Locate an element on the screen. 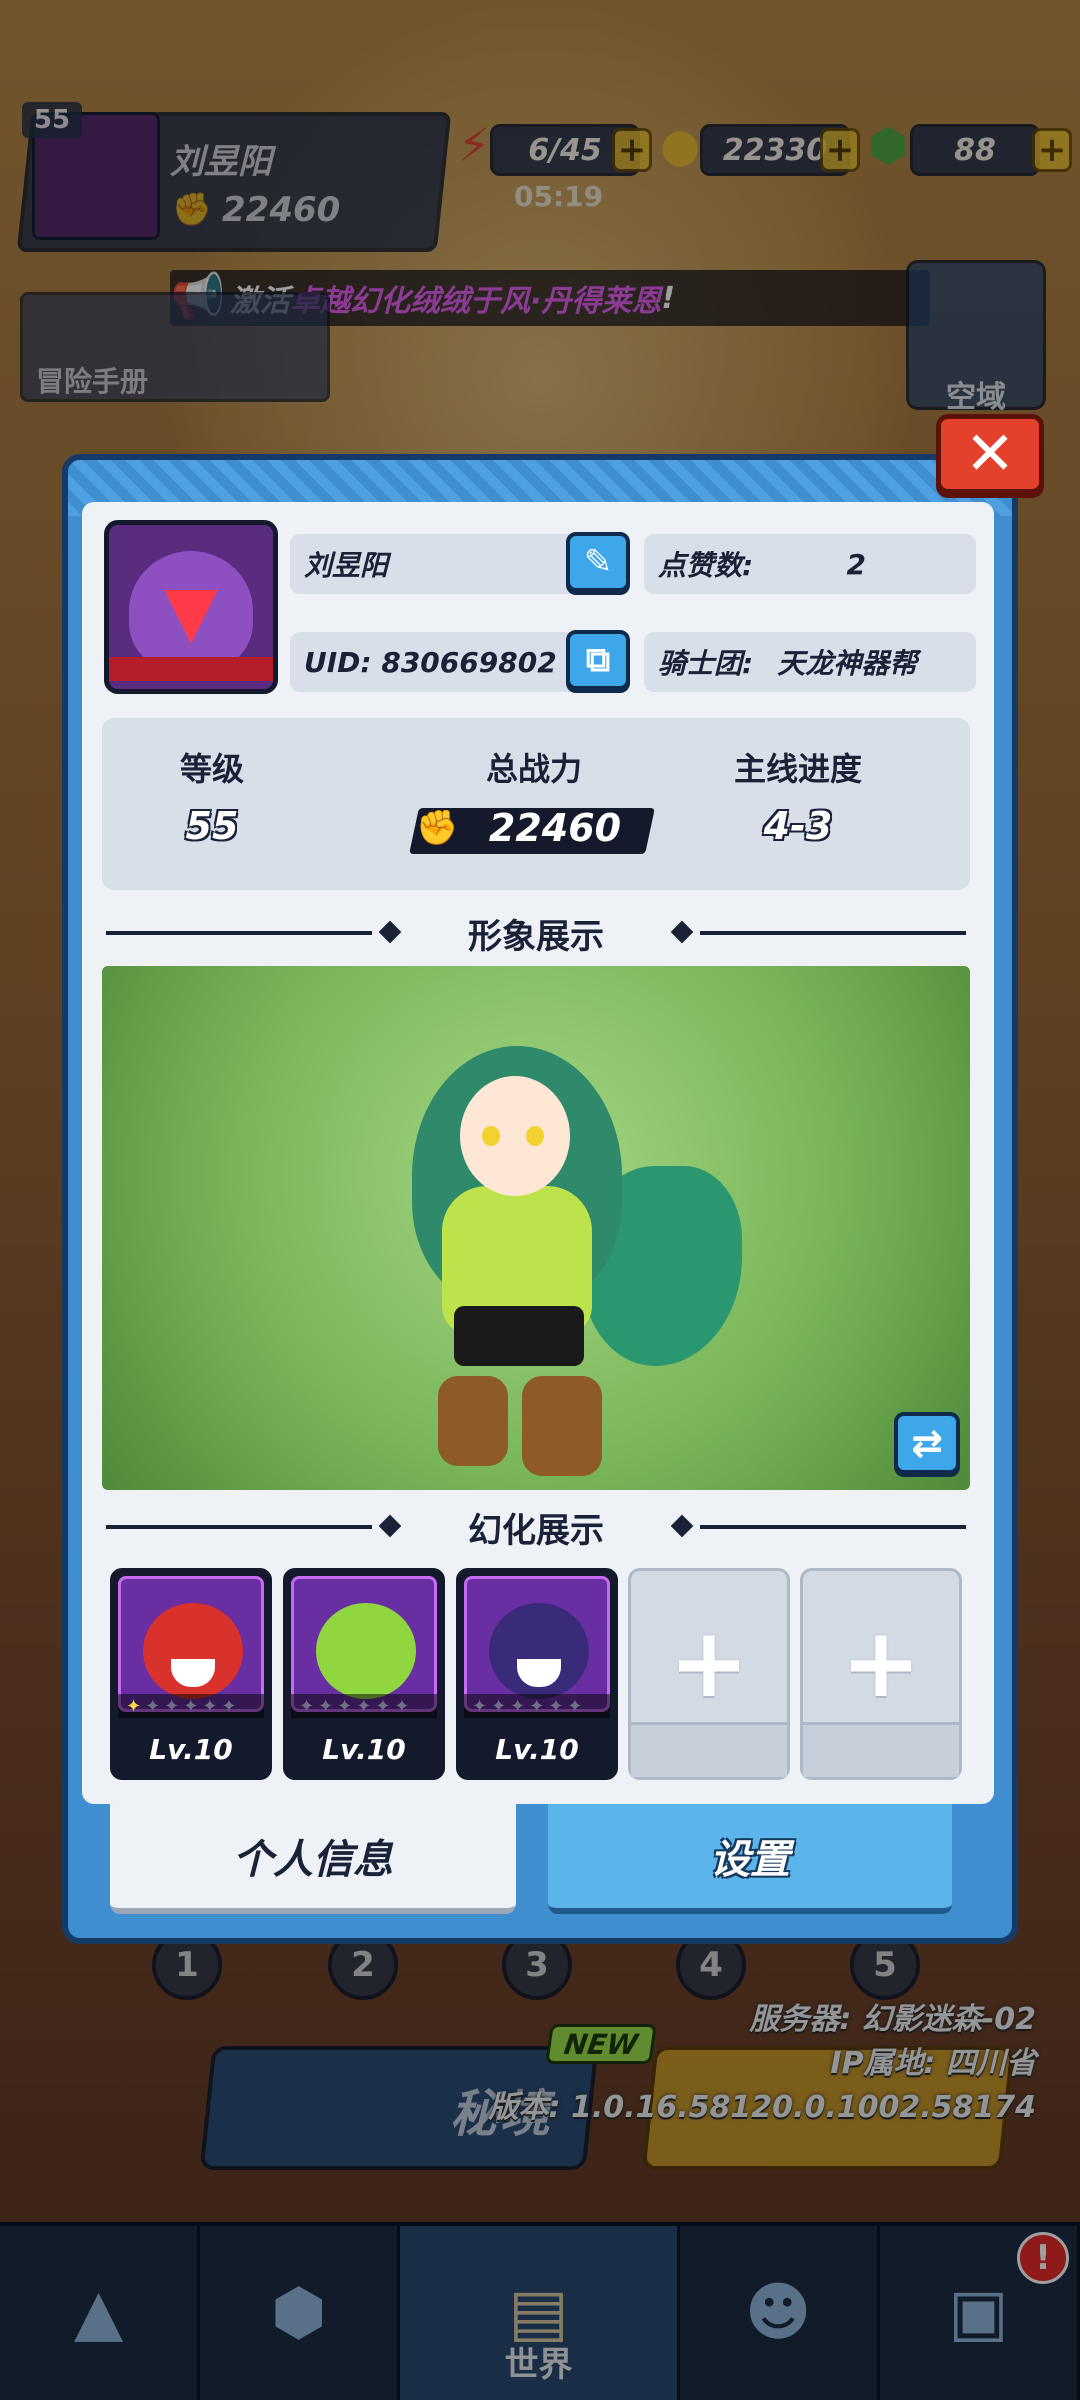 This screenshot has height=2400, width=1080. swap-appearance-button: ⇄ is located at coordinates (927, 1443).